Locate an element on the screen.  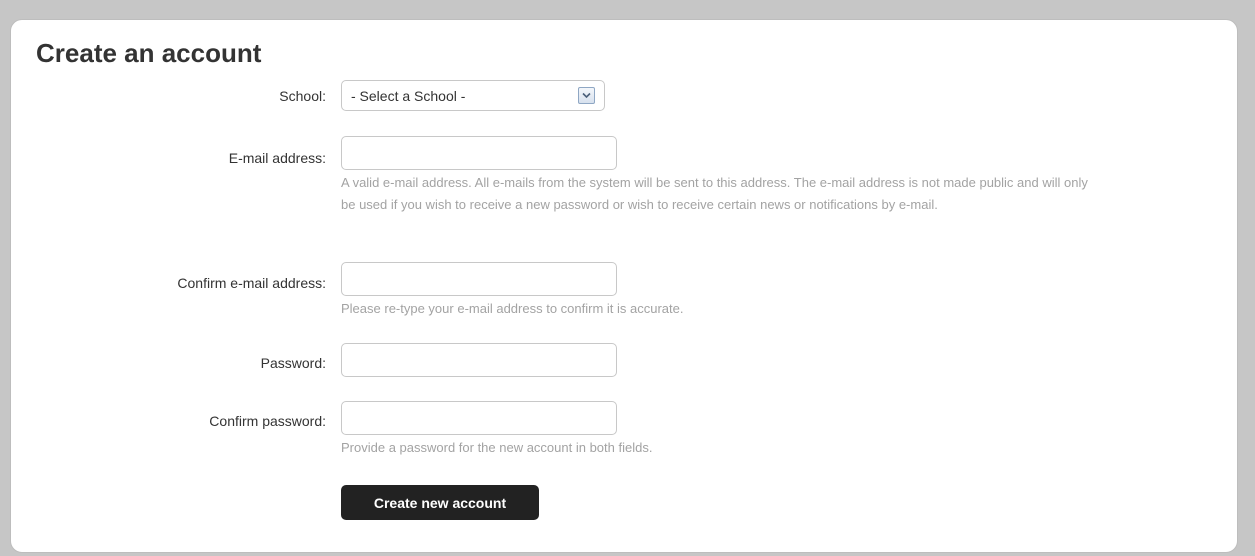
confirm-email-label: Confirm e-mail address: is located at coordinates (251, 283).